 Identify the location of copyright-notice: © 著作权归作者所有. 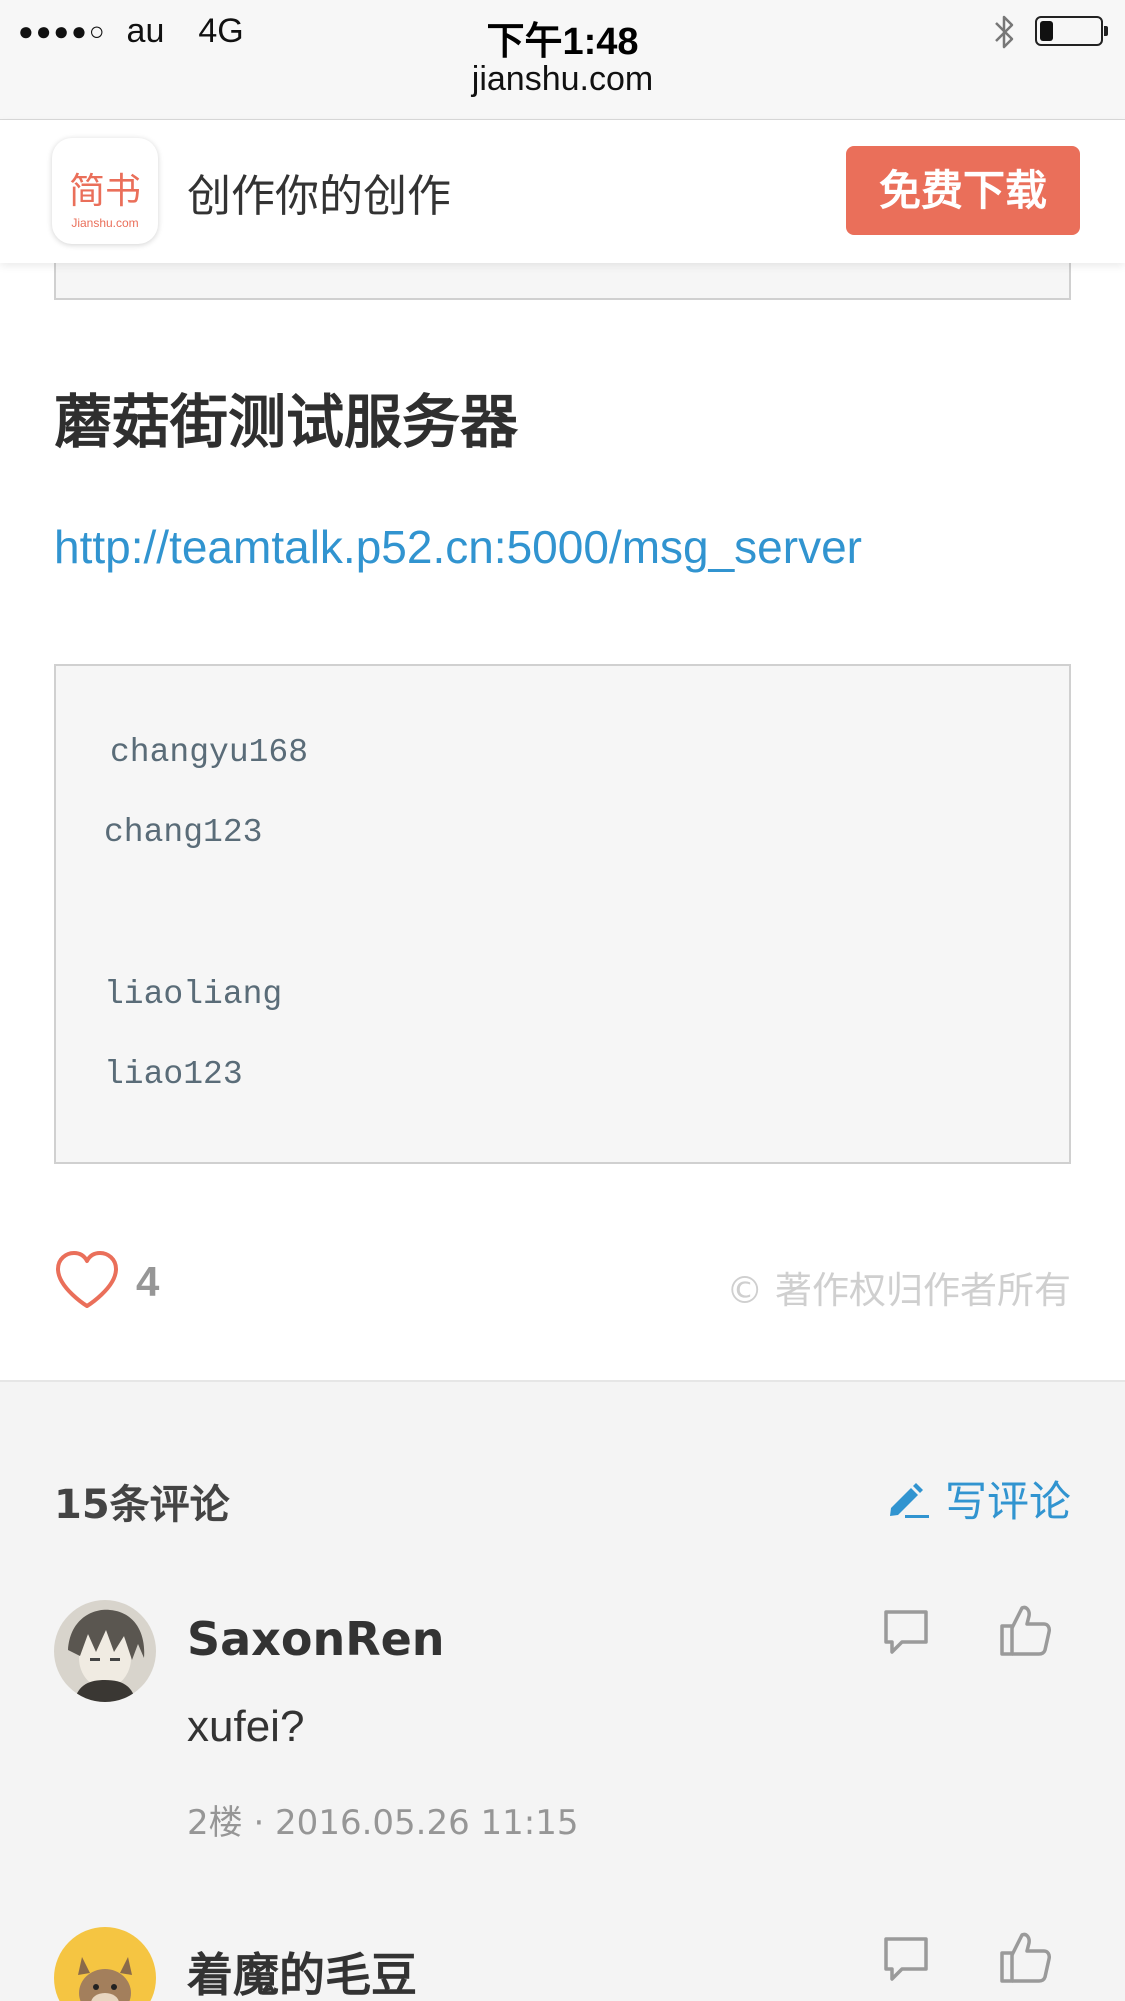
(898, 1290).